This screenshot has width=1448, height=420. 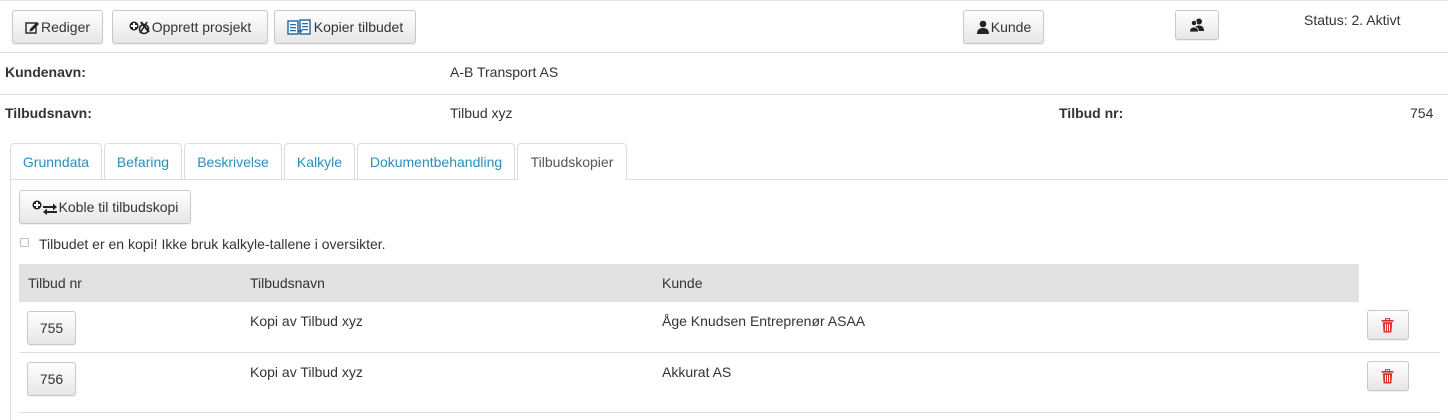 I want to click on offer-number-button: 756, so click(x=51, y=379).